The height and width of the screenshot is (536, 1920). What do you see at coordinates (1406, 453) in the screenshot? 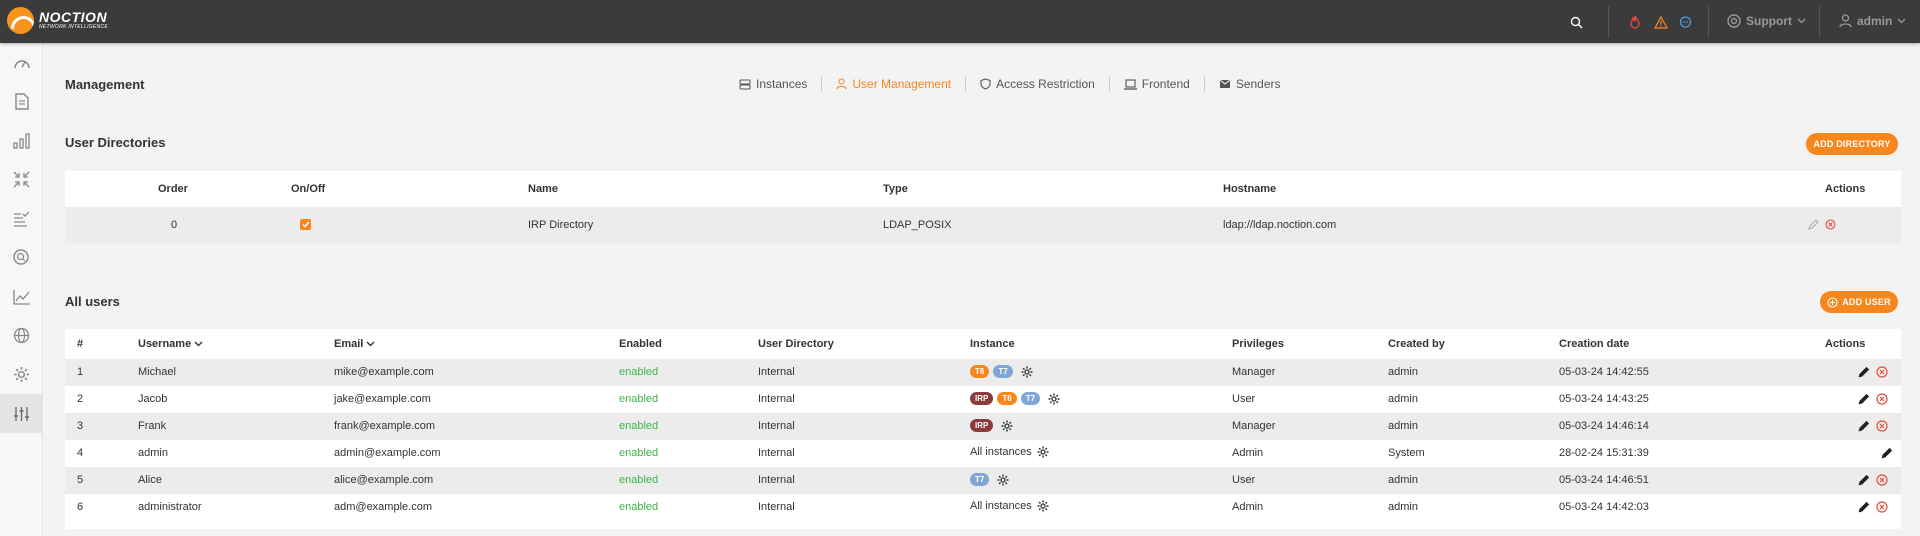
I see `user-created-by: System` at bounding box center [1406, 453].